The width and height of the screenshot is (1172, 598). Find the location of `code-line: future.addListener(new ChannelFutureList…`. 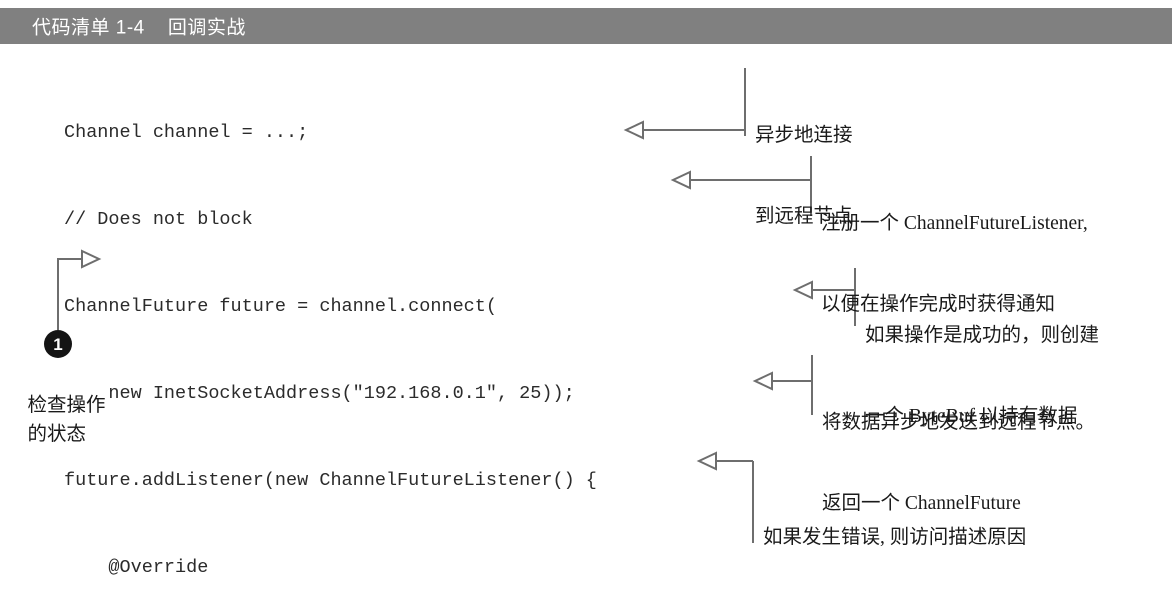

code-line: future.addListener(new ChannelFutureList… is located at coordinates (330, 480).